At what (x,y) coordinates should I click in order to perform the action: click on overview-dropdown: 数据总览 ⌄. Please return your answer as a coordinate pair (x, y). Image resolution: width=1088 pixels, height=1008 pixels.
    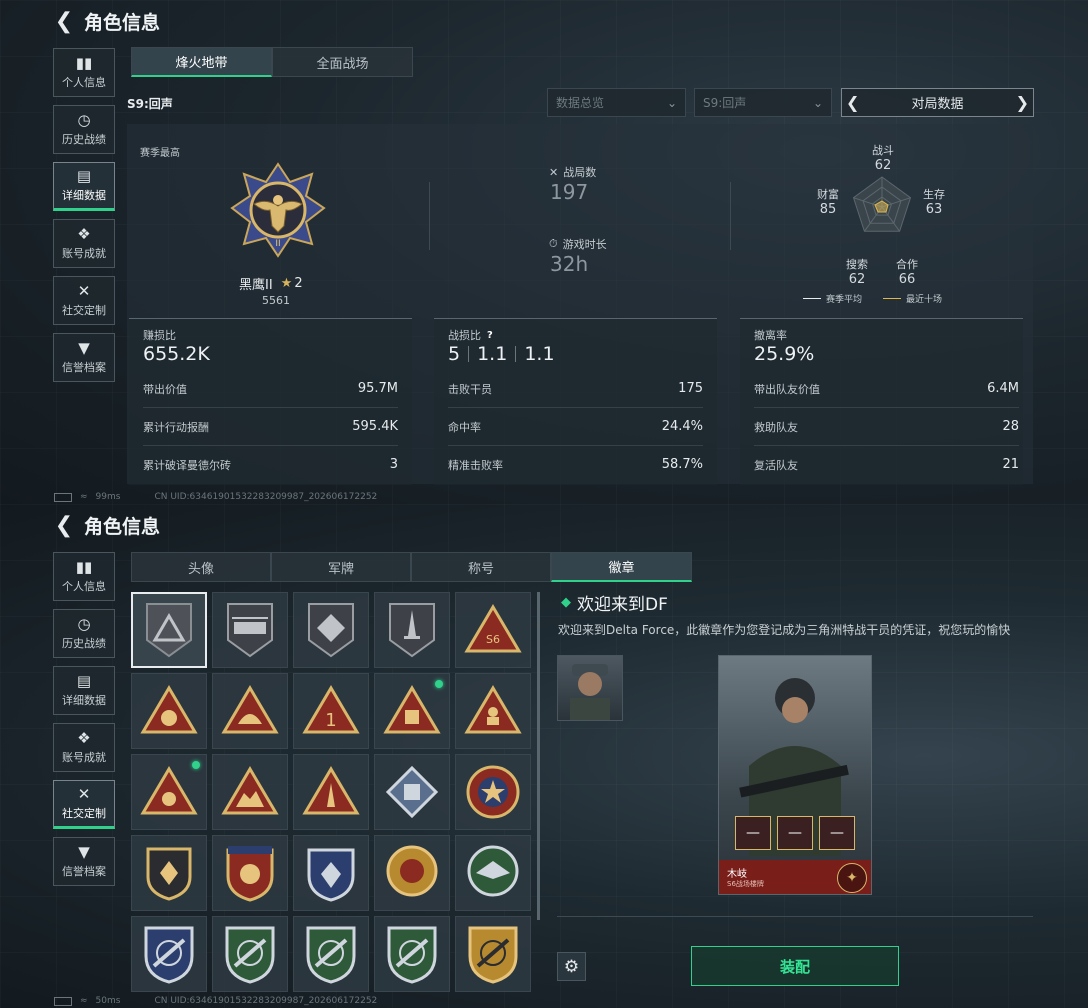
    Looking at the image, I should click on (616, 102).